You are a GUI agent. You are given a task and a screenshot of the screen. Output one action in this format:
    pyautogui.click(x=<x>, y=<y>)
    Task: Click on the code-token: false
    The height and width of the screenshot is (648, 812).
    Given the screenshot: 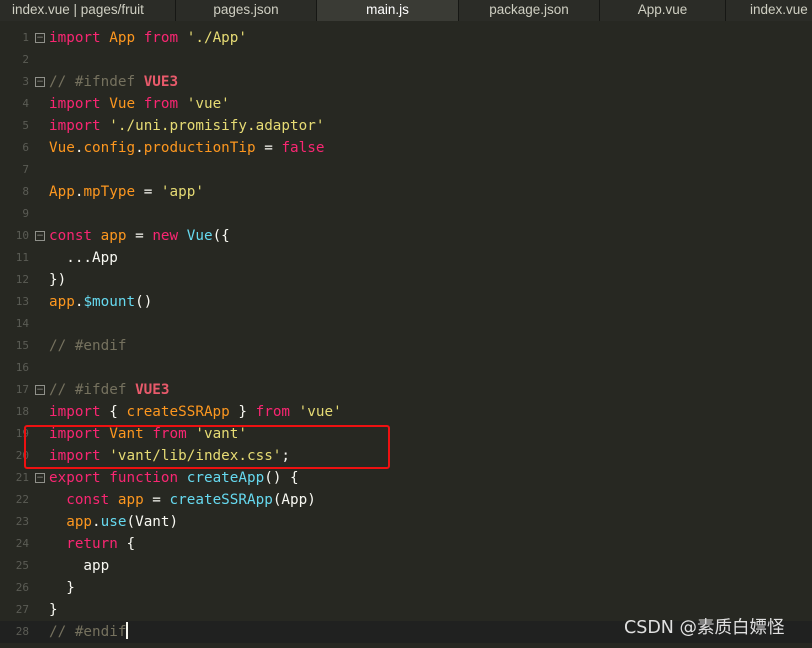 What is the action you would take?
    pyautogui.click(x=303, y=148)
    